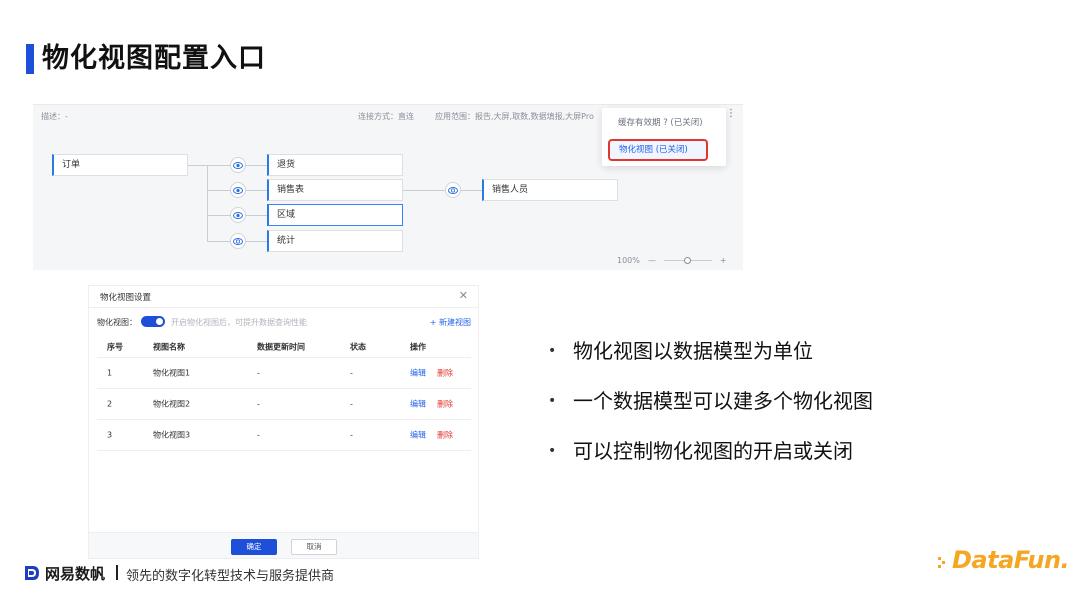 The width and height of the screenshot is (1080, 608). Describe the element at coordinates (254, 547) in the screenshot. I see `confirm-button: 确定` at that location.